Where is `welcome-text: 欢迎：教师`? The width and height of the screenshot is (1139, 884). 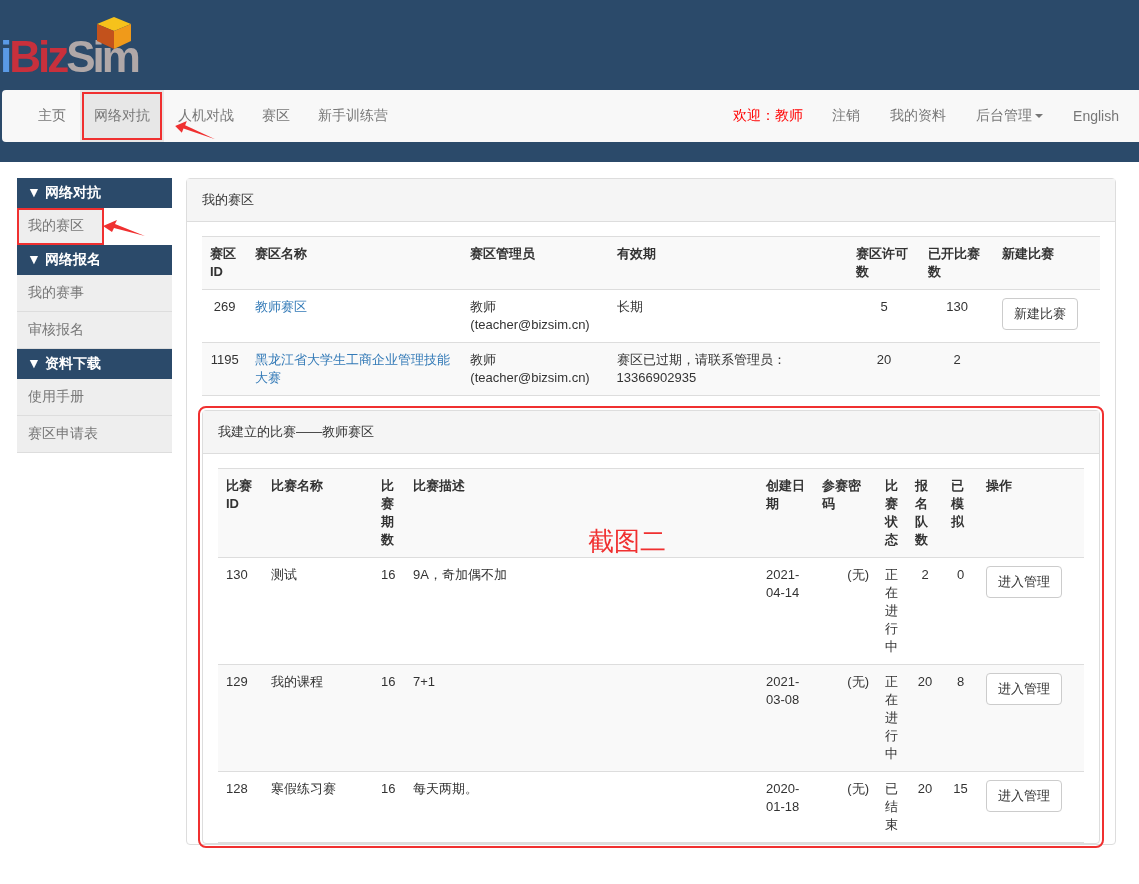 welcome-text: 欢迎：教师 is located at coordinates (768, 115).